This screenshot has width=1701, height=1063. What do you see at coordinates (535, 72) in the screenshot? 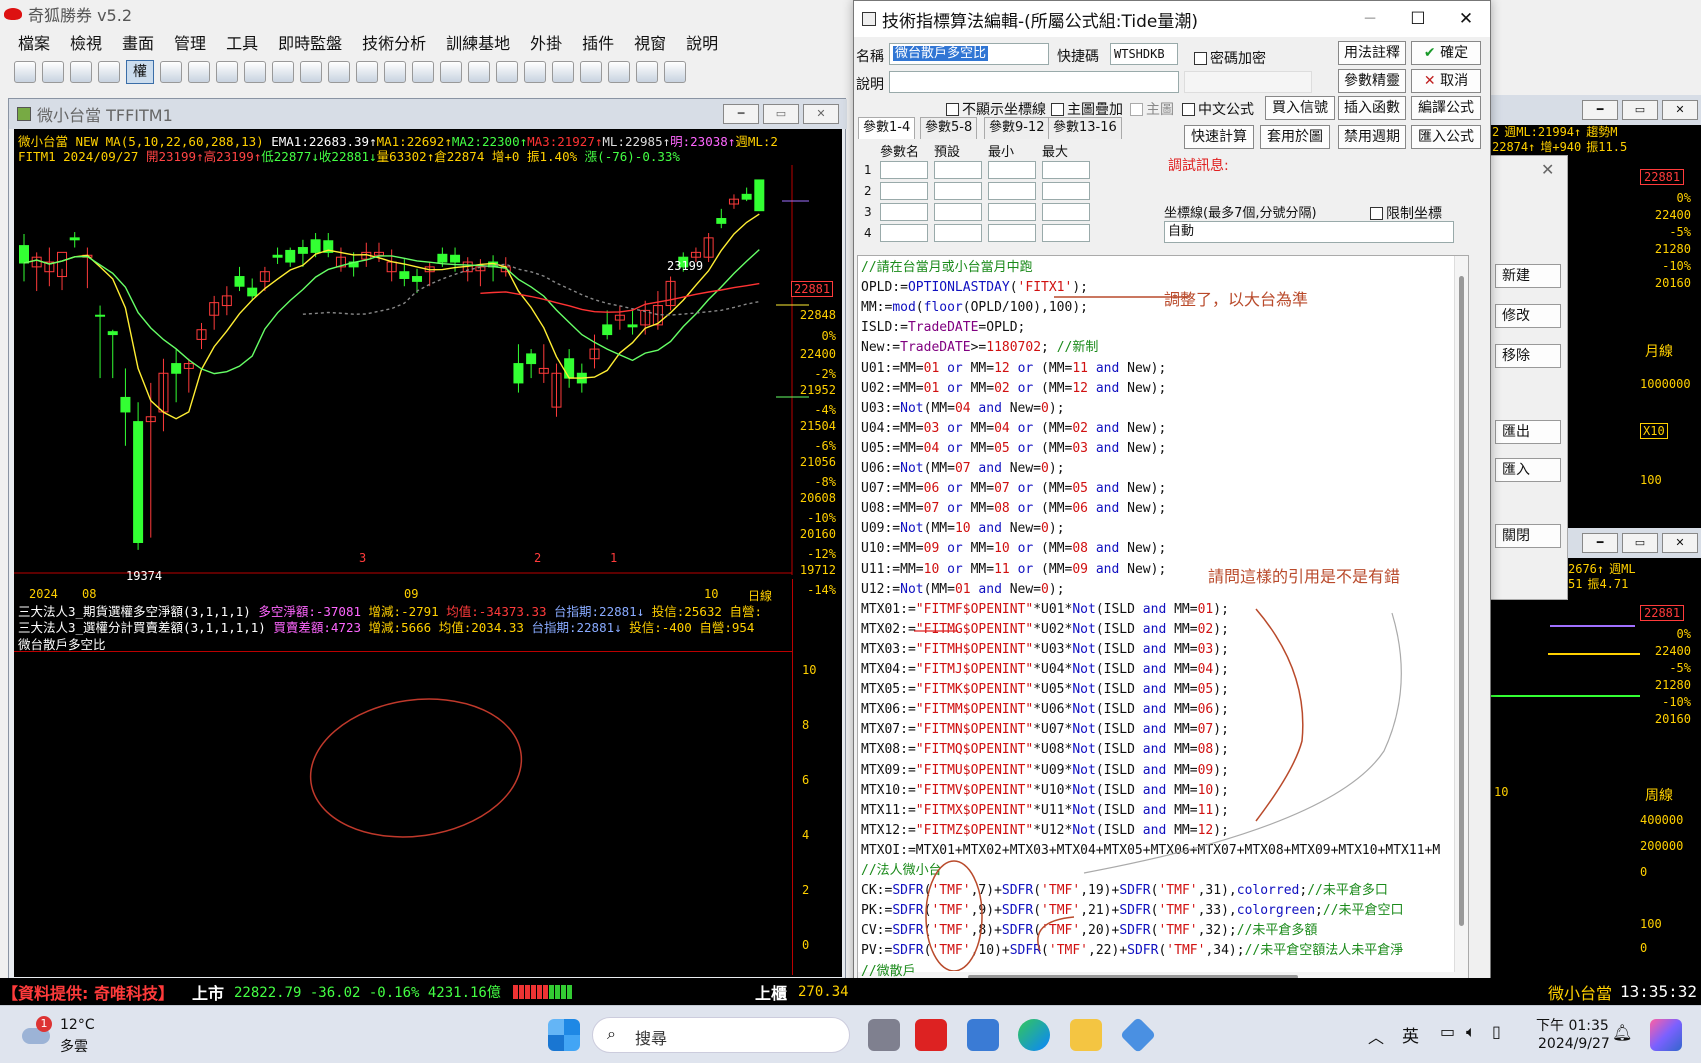
I see `screen-icon` at bounding box center [535, 72].